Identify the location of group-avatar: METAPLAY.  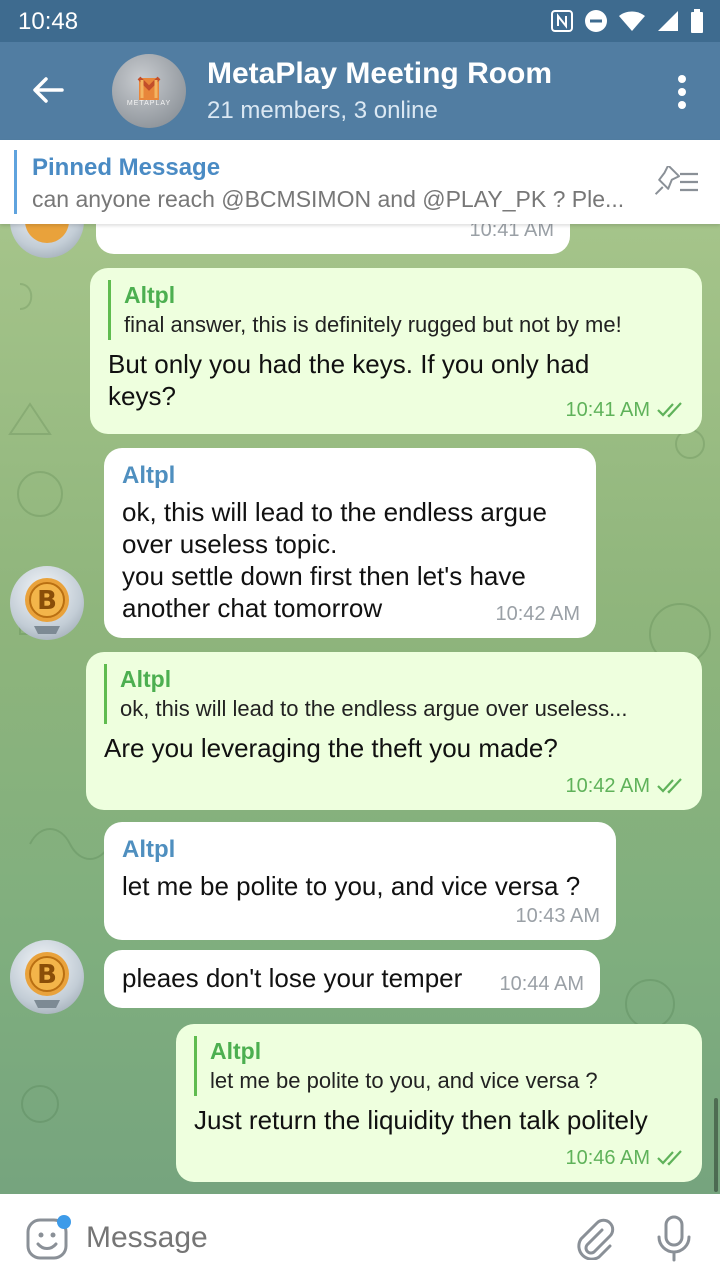
(149, 91).